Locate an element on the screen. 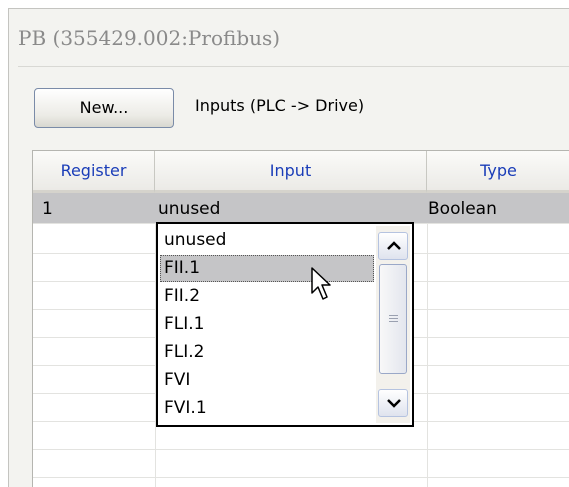 The height and width of the screenshot is (487, 569). scroll-thumb is located at coordinates (393, 319).